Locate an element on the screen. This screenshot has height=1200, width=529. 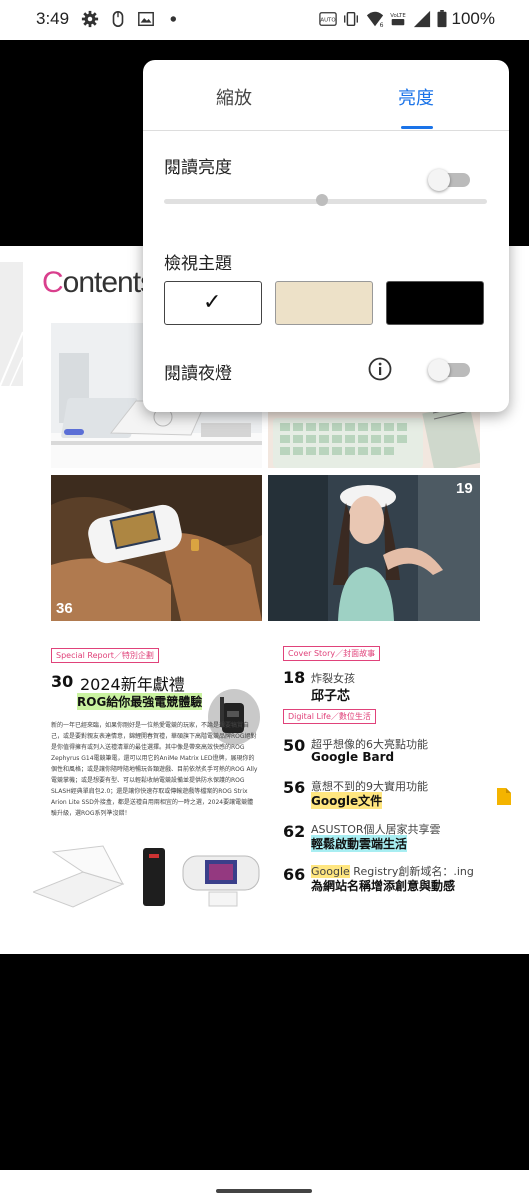
signal-icon is located at coordinates (422, 19).